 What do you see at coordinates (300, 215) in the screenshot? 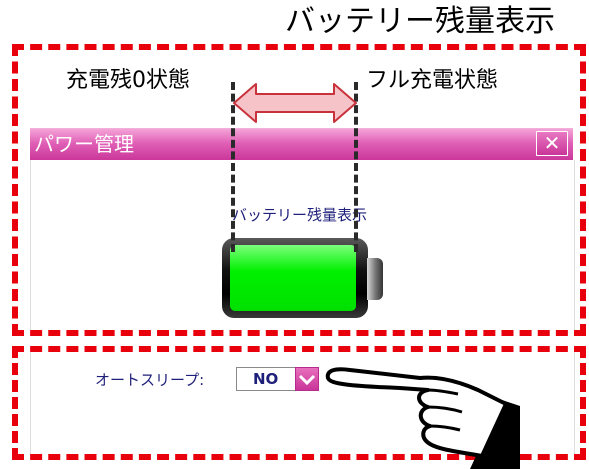
I see `battery-caption: バッテリー残量表示` at bounding box center [300, 215].